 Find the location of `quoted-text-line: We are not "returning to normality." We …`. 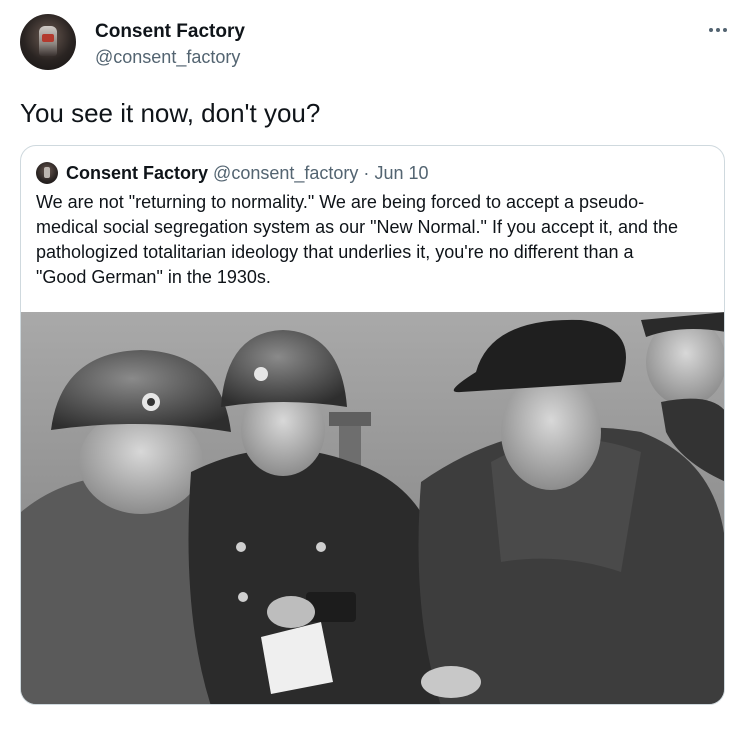

quoted-text-line: We are not "returning to normality." We … is located at coordinates (340, 202).